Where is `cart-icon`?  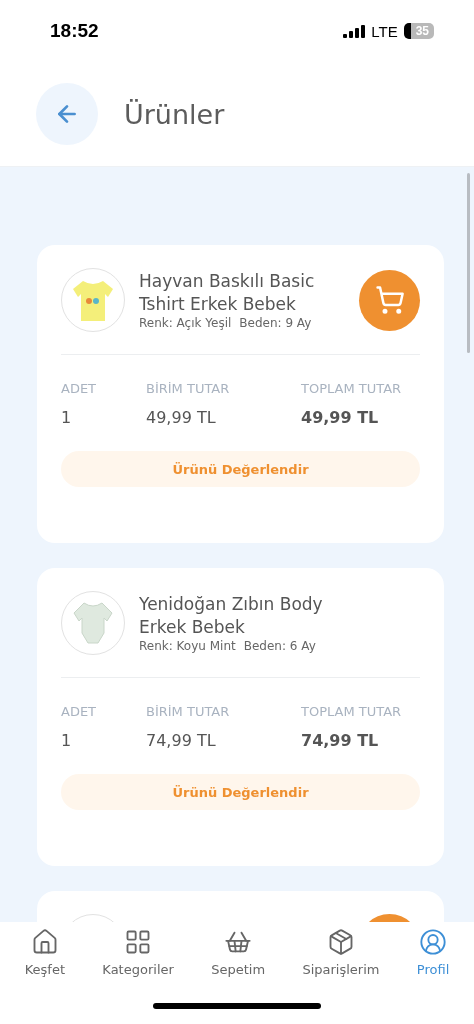 cart-icon is located at coordinates (389, 300).